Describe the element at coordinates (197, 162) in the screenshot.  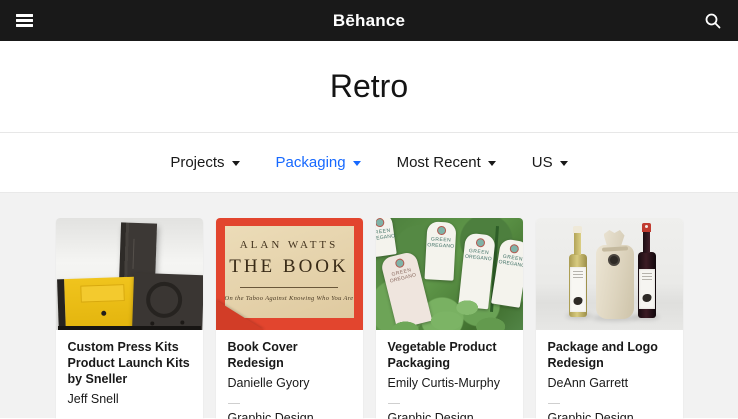
I see `filter-label: Projects` at that location.